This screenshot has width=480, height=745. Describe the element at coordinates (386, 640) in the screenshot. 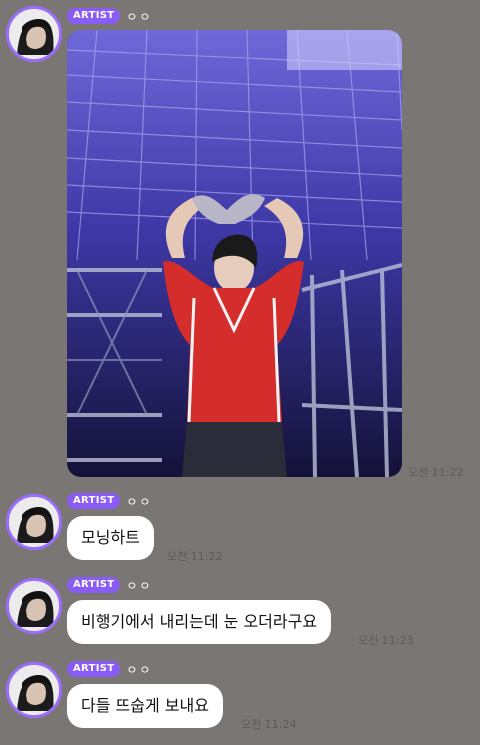

I see `timestamp: 오전 11:23` at that location.